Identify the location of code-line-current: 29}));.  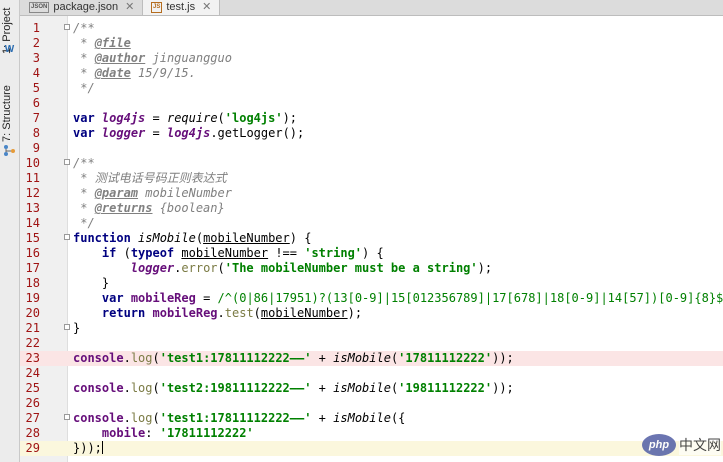
(371, 448).